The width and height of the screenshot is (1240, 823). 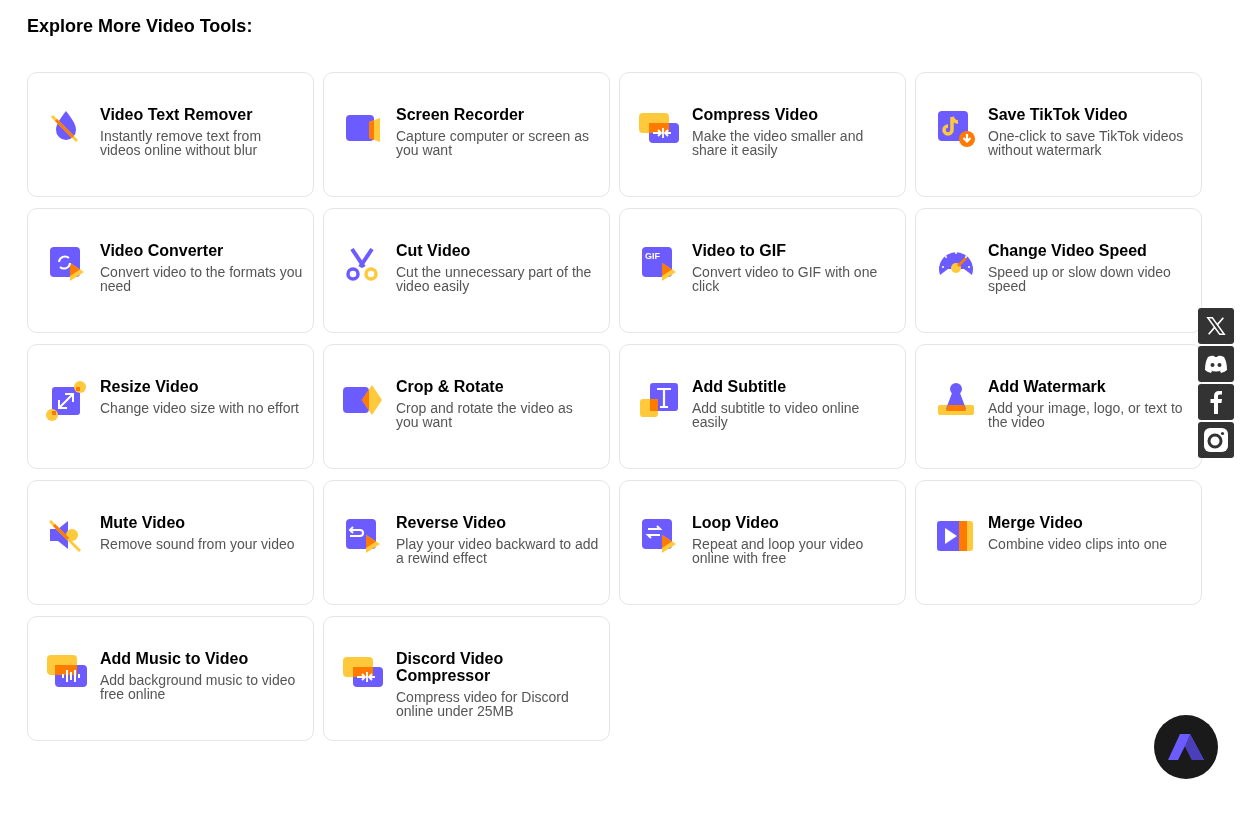 What do you see at coordinates (1068, 250) in the screenshot?
I see `tool-title: Change Video Speed` at bounding box center [1068, 250].